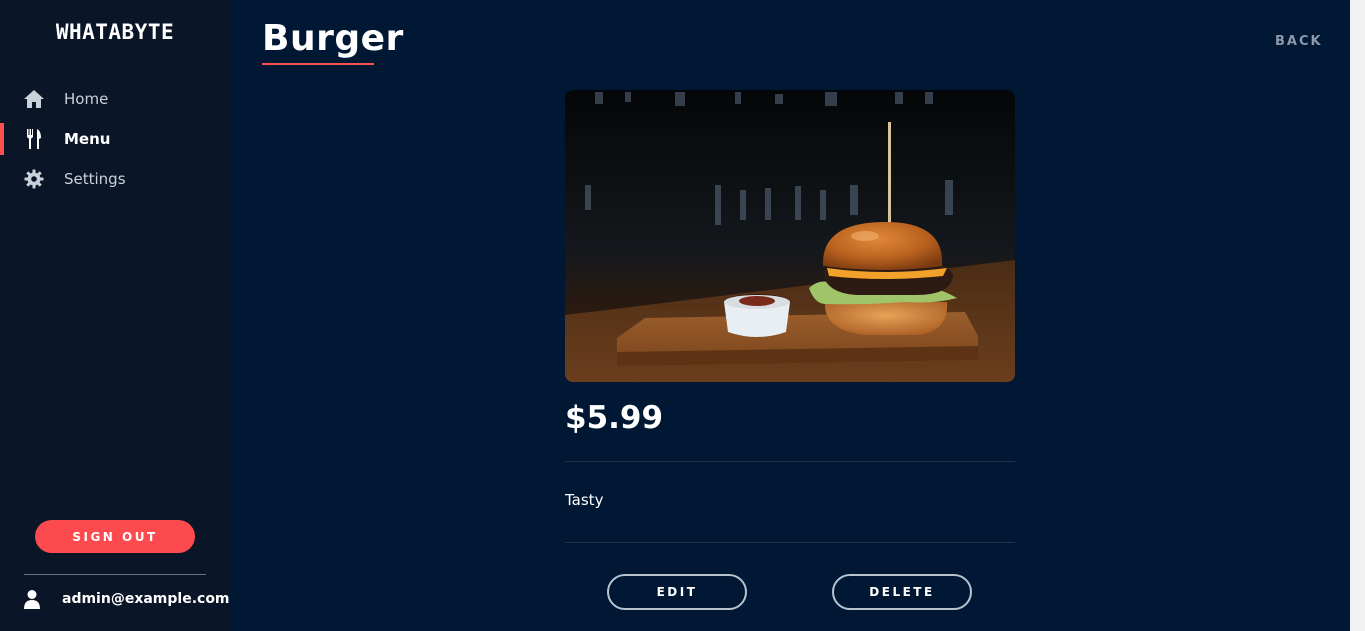  Describe the element at coordinates (115, 536) in the screenshot. I see `sign-out-button: SIGN OUT` at that location.